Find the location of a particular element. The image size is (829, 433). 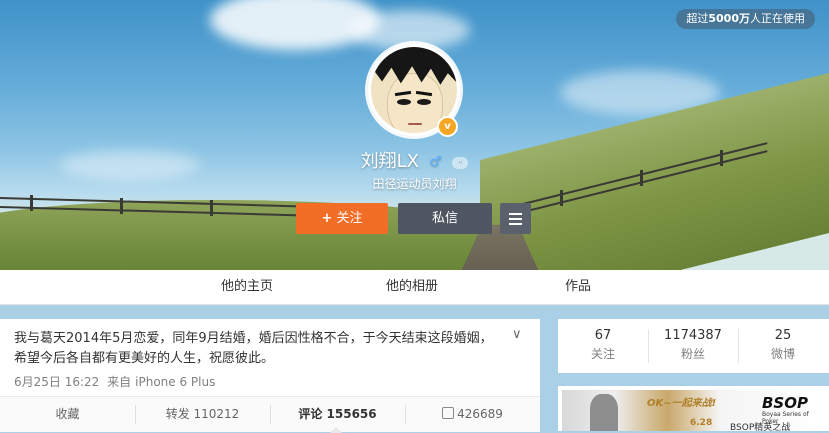

male-icon: ♂ is located at coordinates (435, 162).